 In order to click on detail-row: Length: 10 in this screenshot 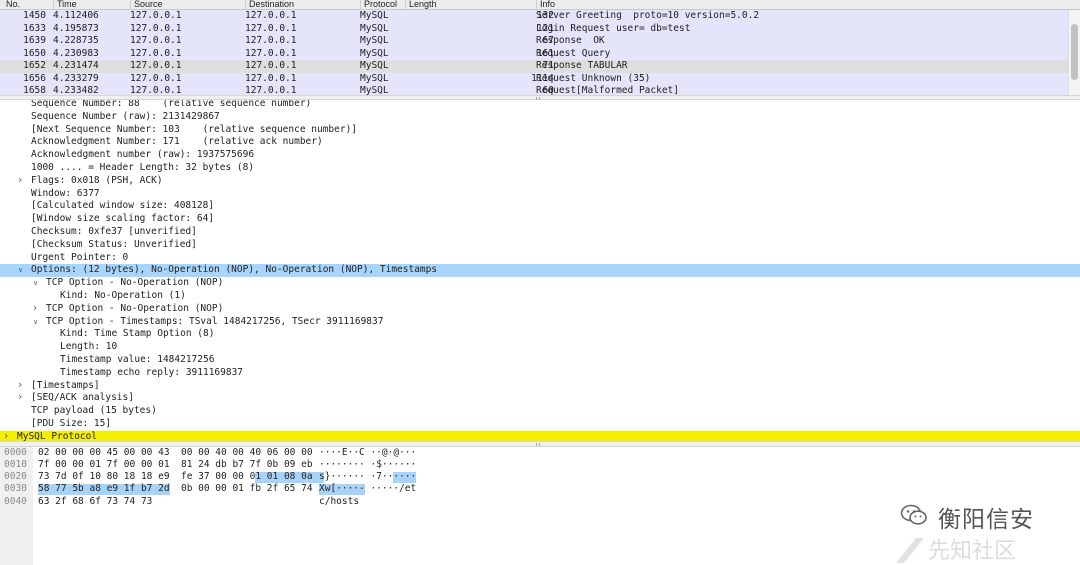, I will do `click(540, 347)`.